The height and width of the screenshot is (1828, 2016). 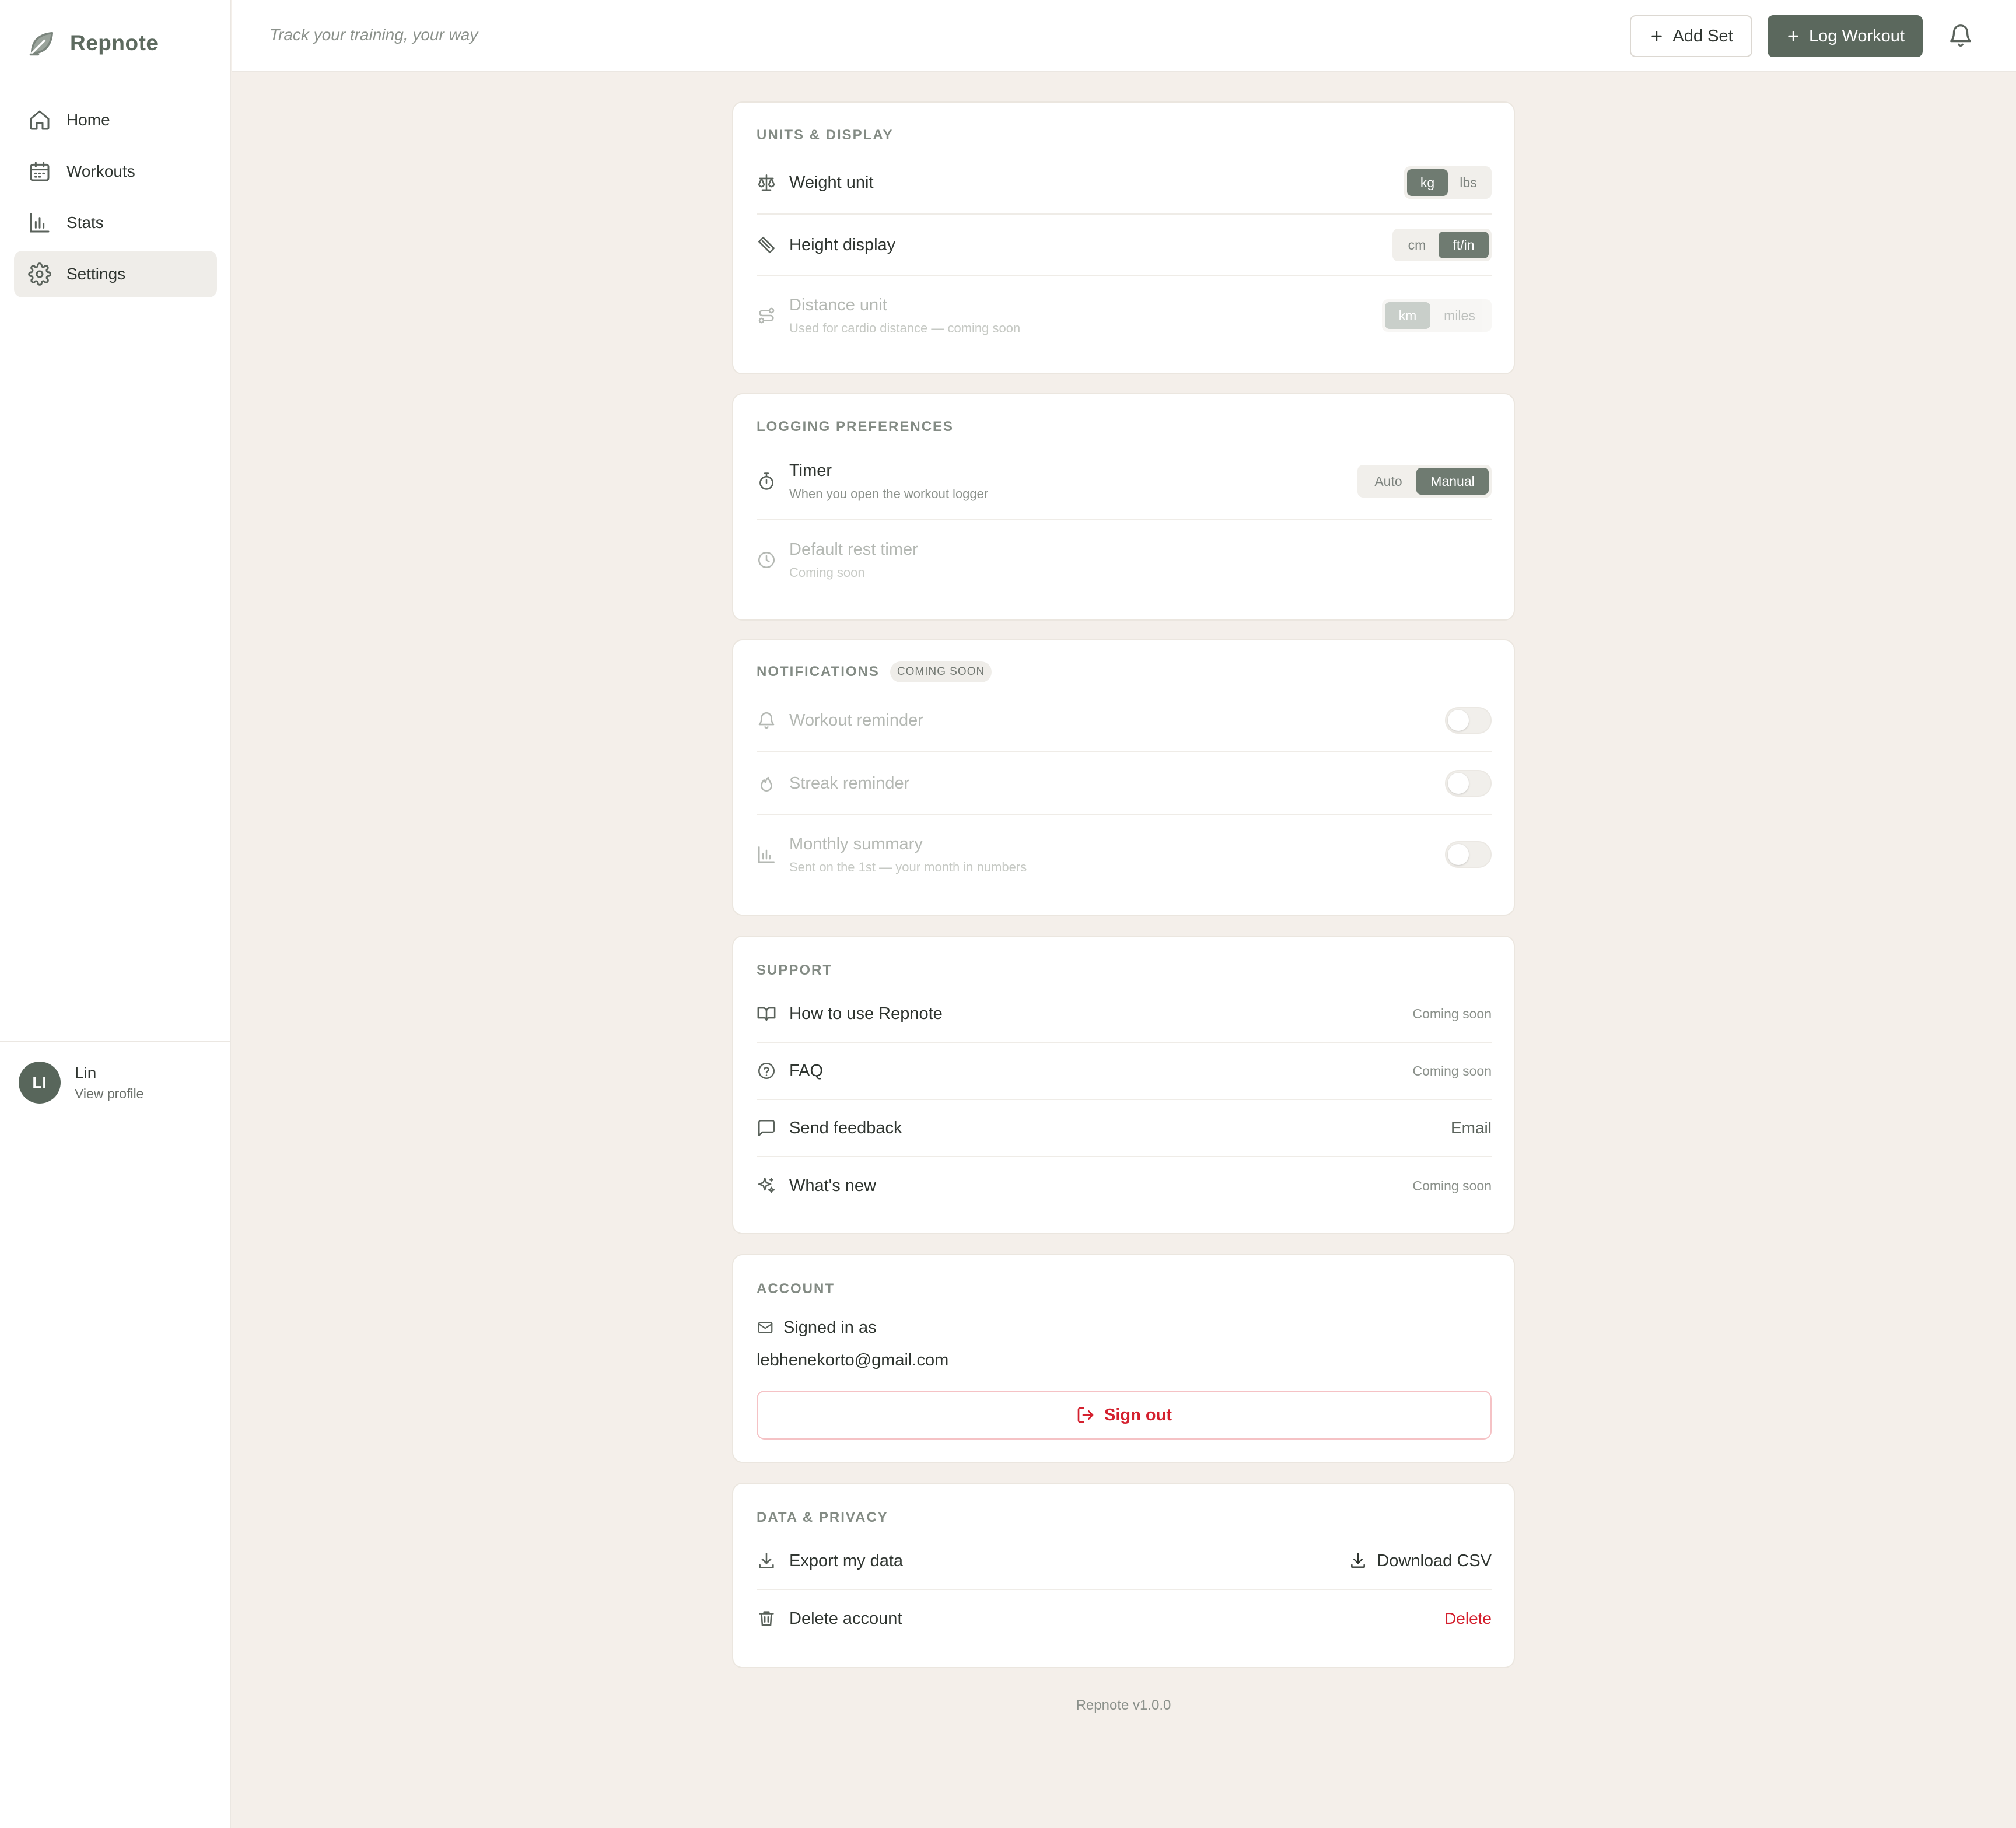 What do you see at coordinates (1468, 1619) in the screenshot?
I see `delete-account-button: Delete` at bounding box center [1468, 1619].